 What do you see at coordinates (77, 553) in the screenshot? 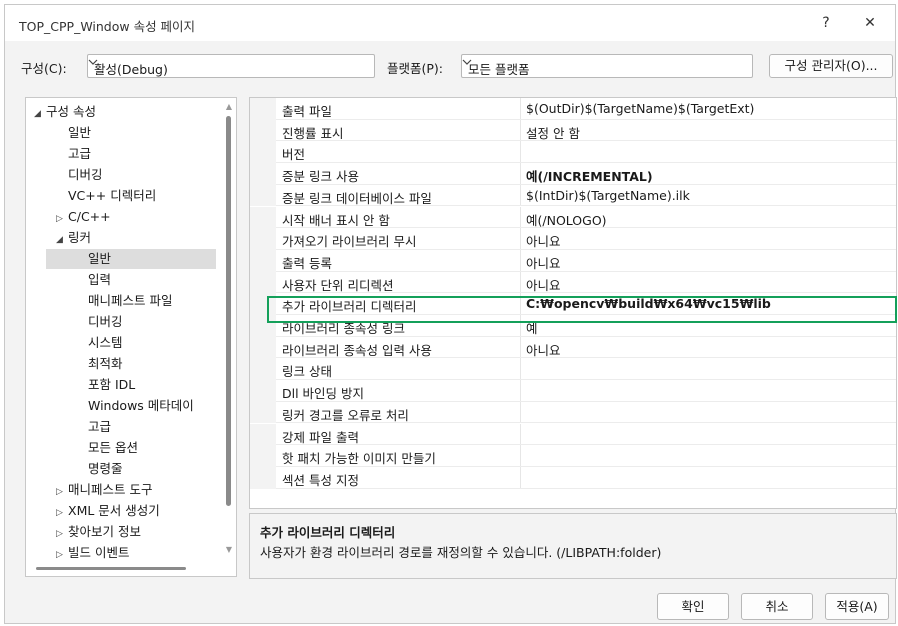
I see `tree-node: ▷ 빌드 이벤트` at bounding box center [77, 553].